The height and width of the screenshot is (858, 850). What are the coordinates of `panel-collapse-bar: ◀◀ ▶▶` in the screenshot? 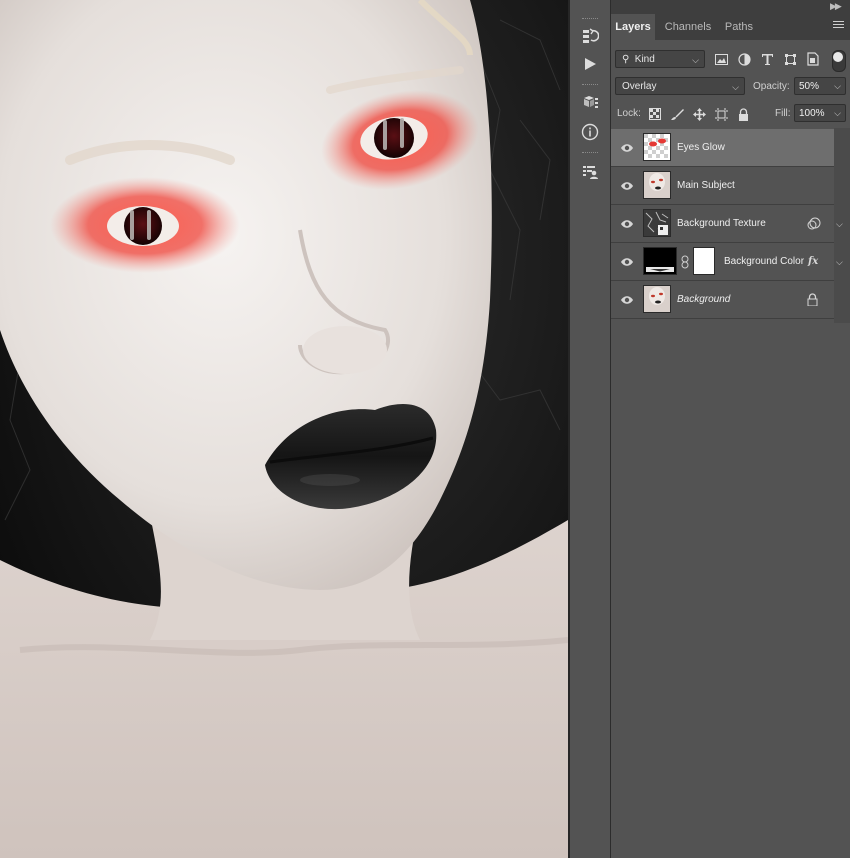 It's located at (710, 7).